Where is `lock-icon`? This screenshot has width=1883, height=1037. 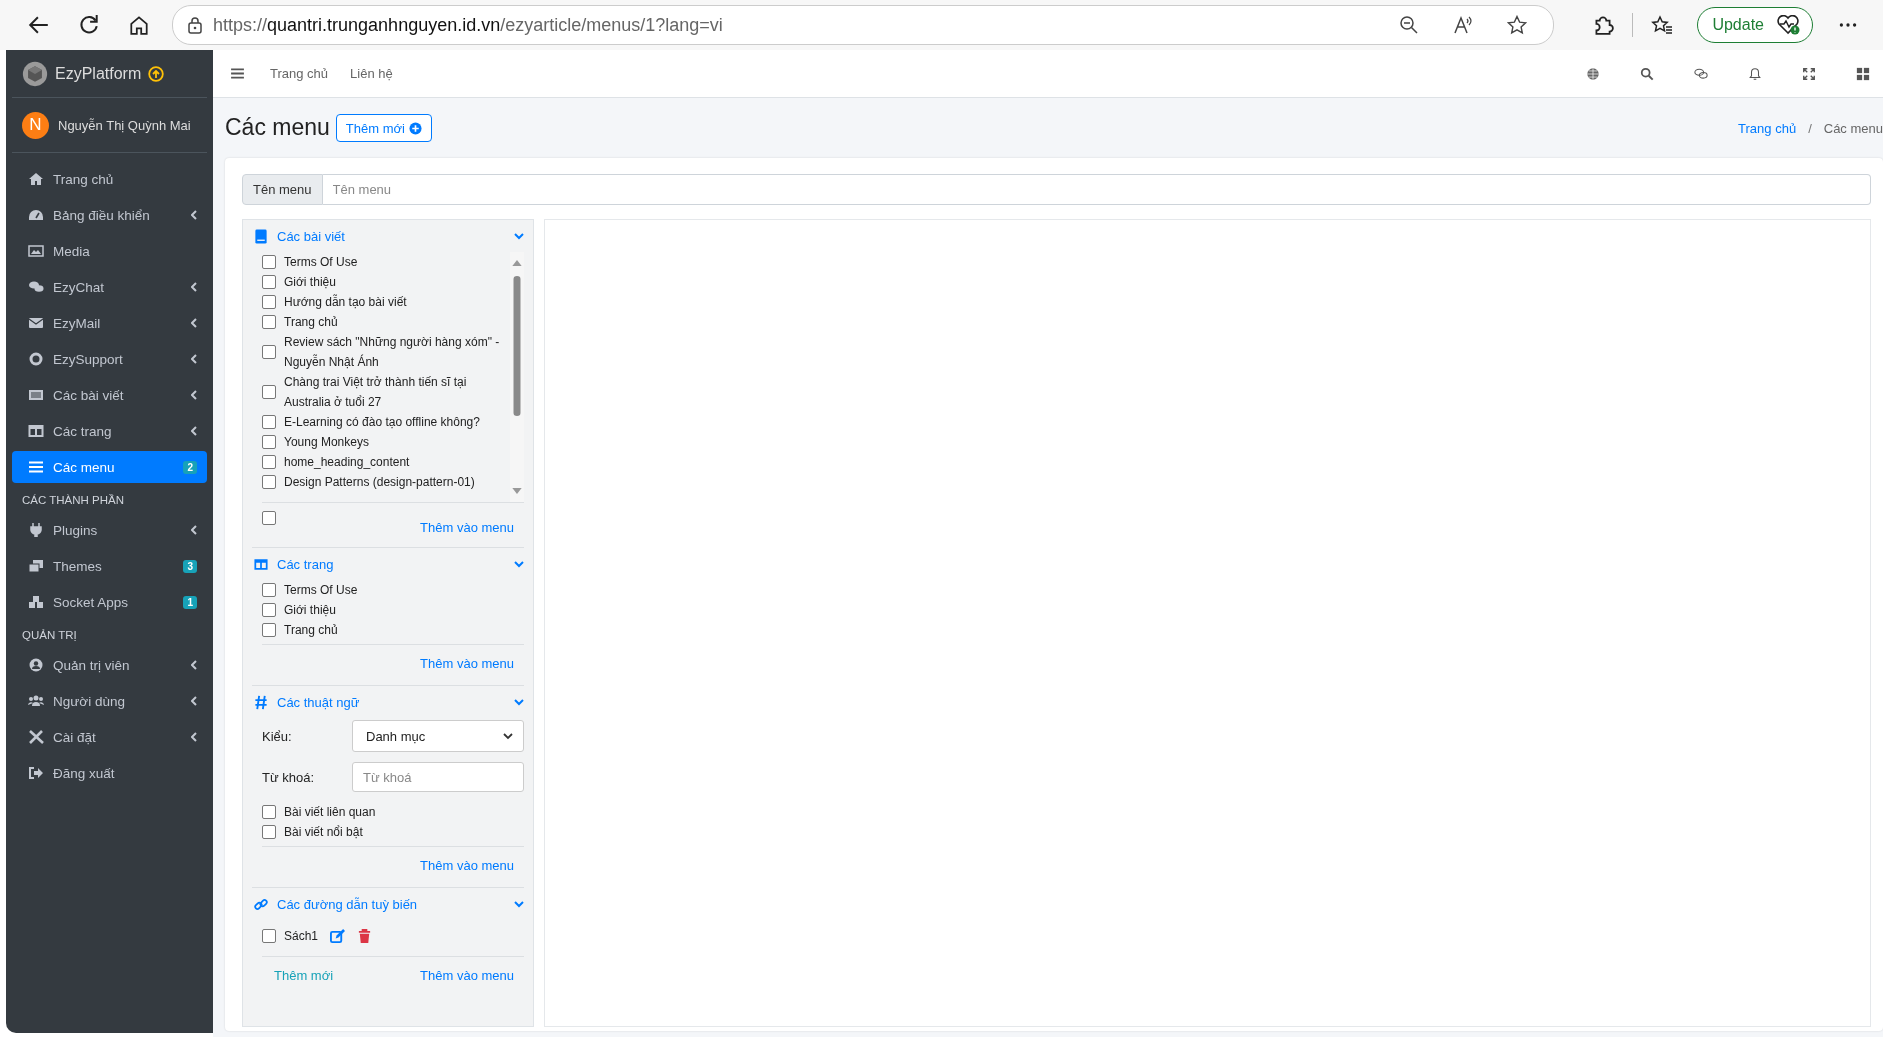
lock-icon is located at coordinates (195, 25).